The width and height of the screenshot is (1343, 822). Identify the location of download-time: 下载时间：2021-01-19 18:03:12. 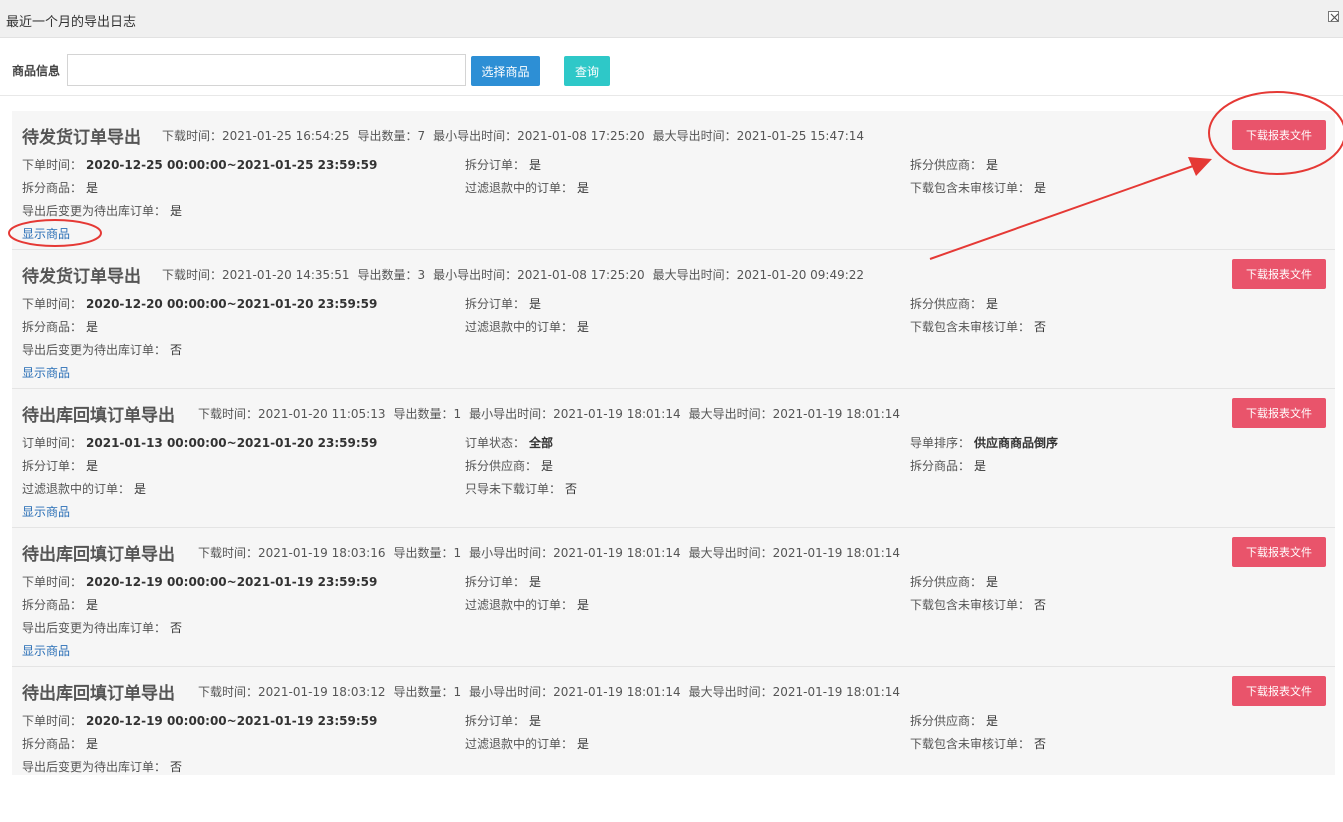
(291, 692).